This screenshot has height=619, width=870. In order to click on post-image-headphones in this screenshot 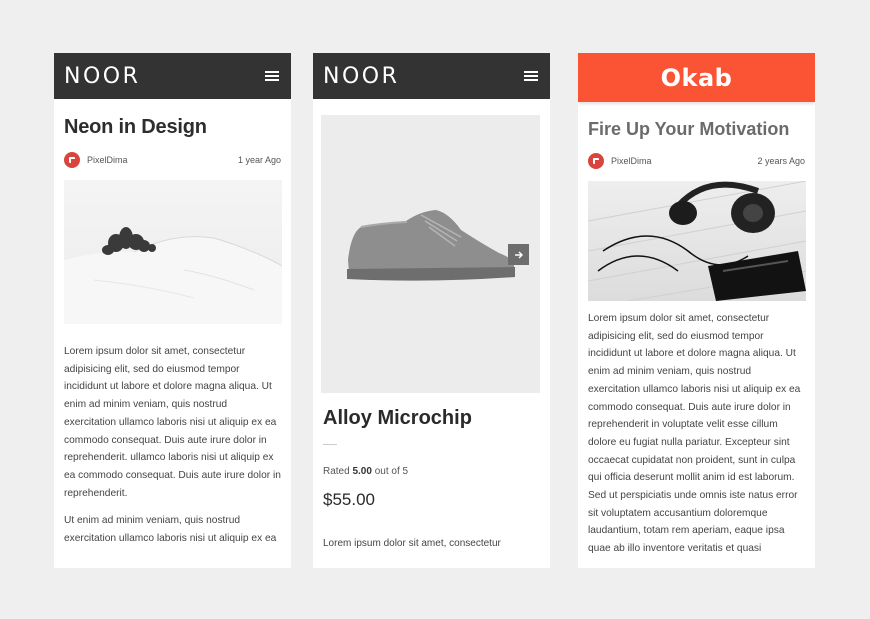, I will do `click(697, 241)`.